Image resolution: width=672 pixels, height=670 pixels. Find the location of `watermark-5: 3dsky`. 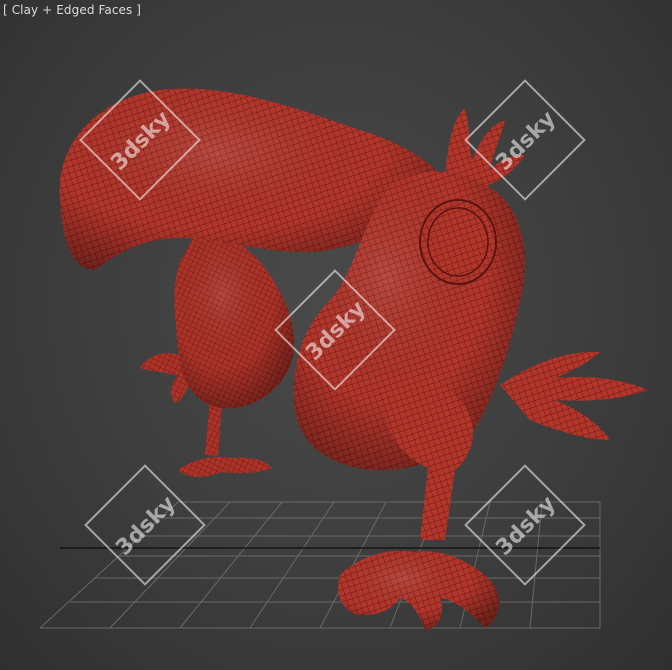

watermark-5: 3dsky is located at coordinates (525, 525).